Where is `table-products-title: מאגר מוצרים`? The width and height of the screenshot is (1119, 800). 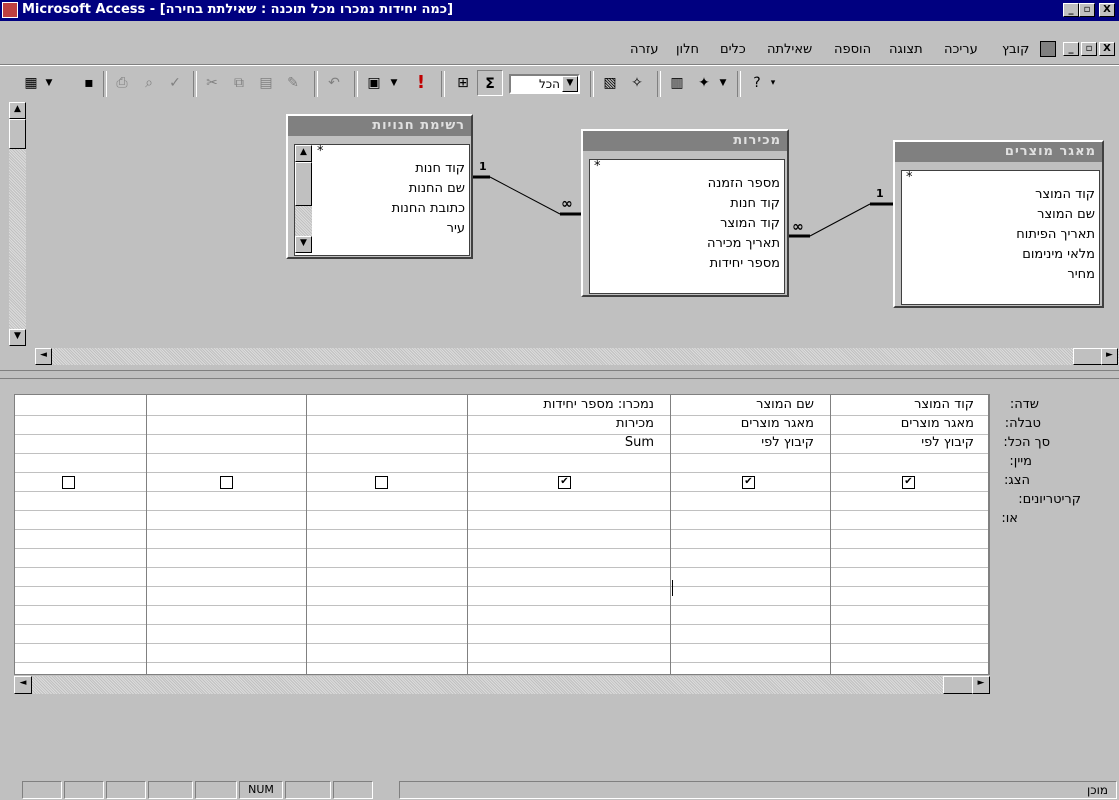
table-products-title: מאגר מוצרים is located at coordinates (998, 152).